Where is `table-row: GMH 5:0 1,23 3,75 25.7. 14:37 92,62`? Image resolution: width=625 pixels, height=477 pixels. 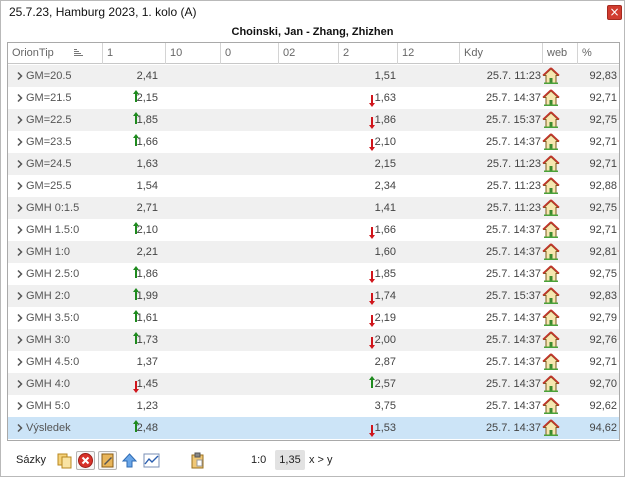
table-row: GMH 5:0 1,23 3,75 25.7. 14:37 92,62 is located at coordinates (313, 406).